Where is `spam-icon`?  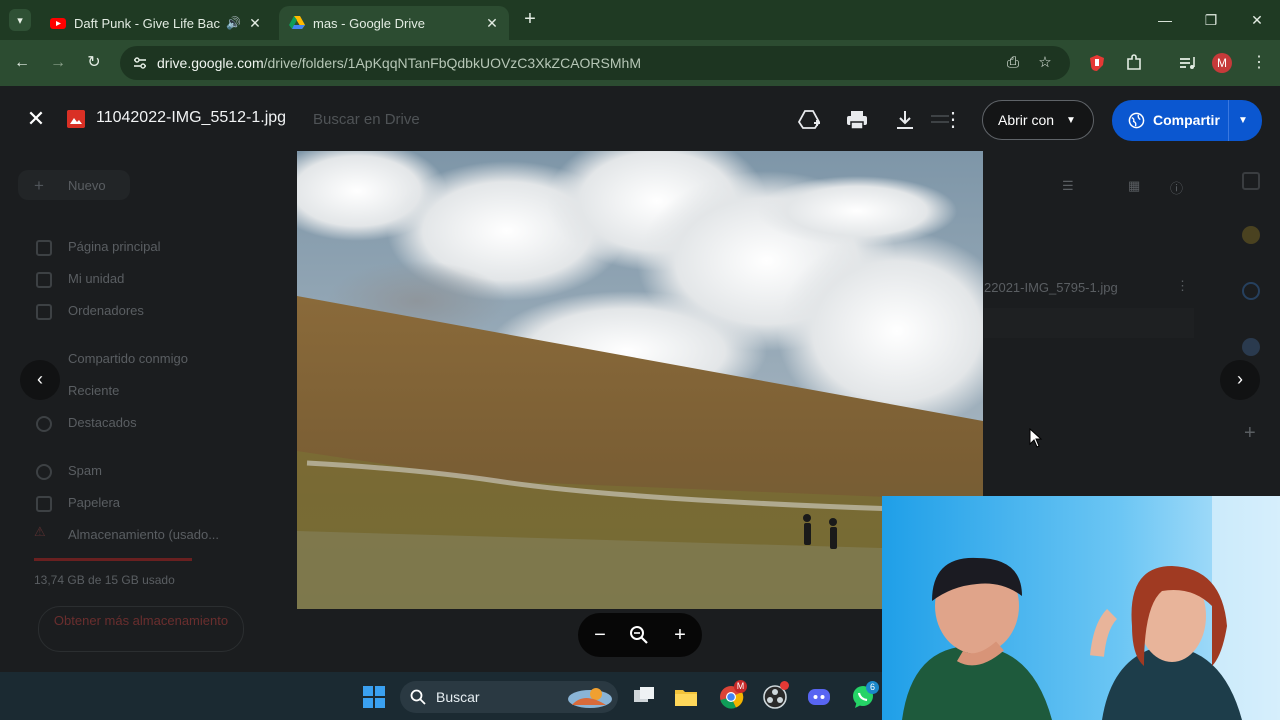
spam-icon is located at coordinates (44, 472).